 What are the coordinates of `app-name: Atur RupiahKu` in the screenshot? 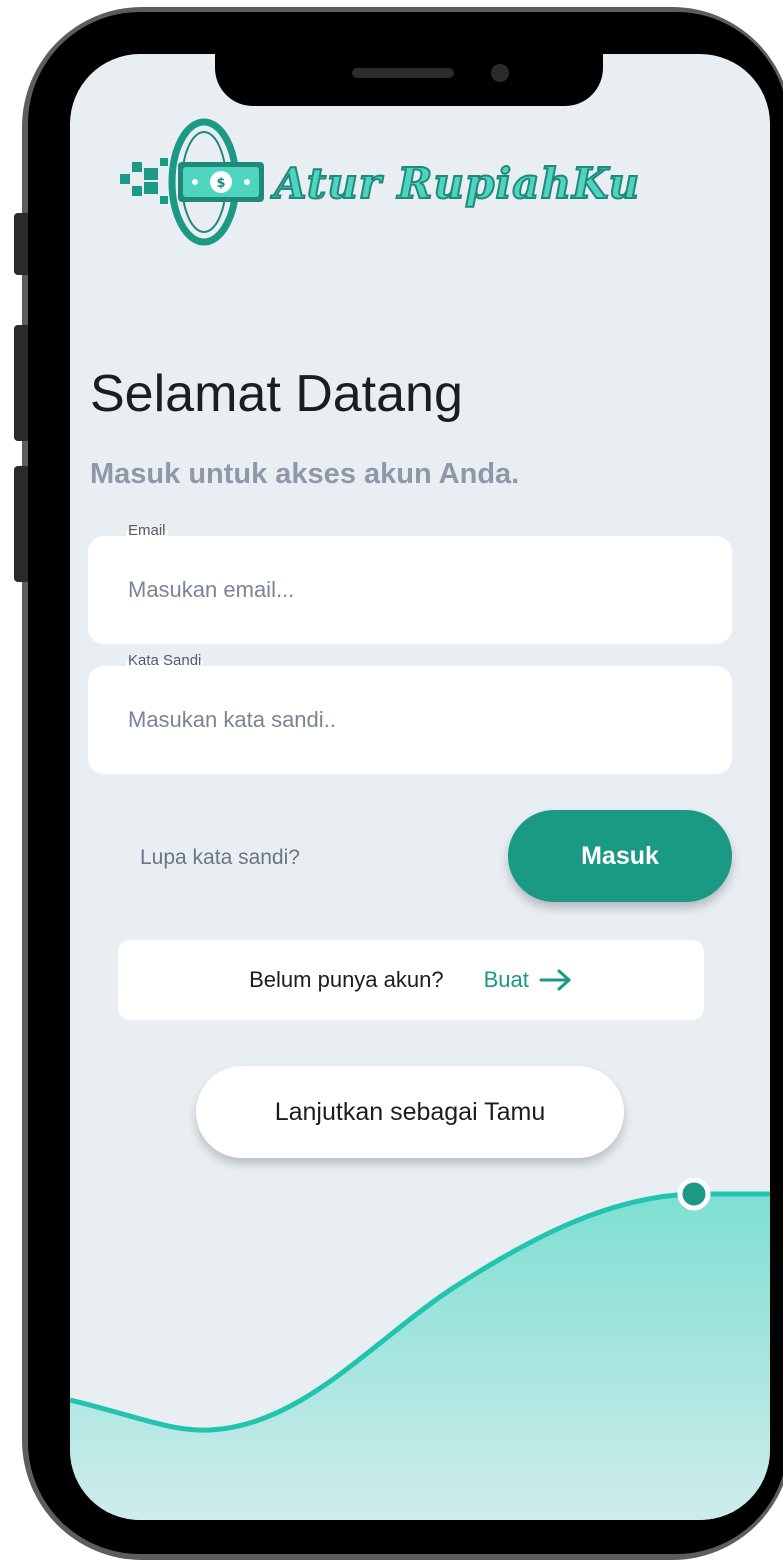 It's located at (457, 183).